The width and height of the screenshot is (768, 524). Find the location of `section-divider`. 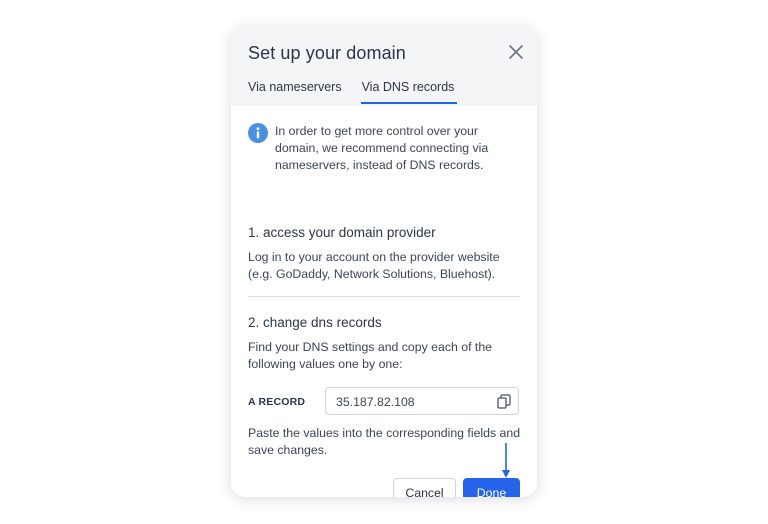

section-divider is located at coordinates (384, 296).